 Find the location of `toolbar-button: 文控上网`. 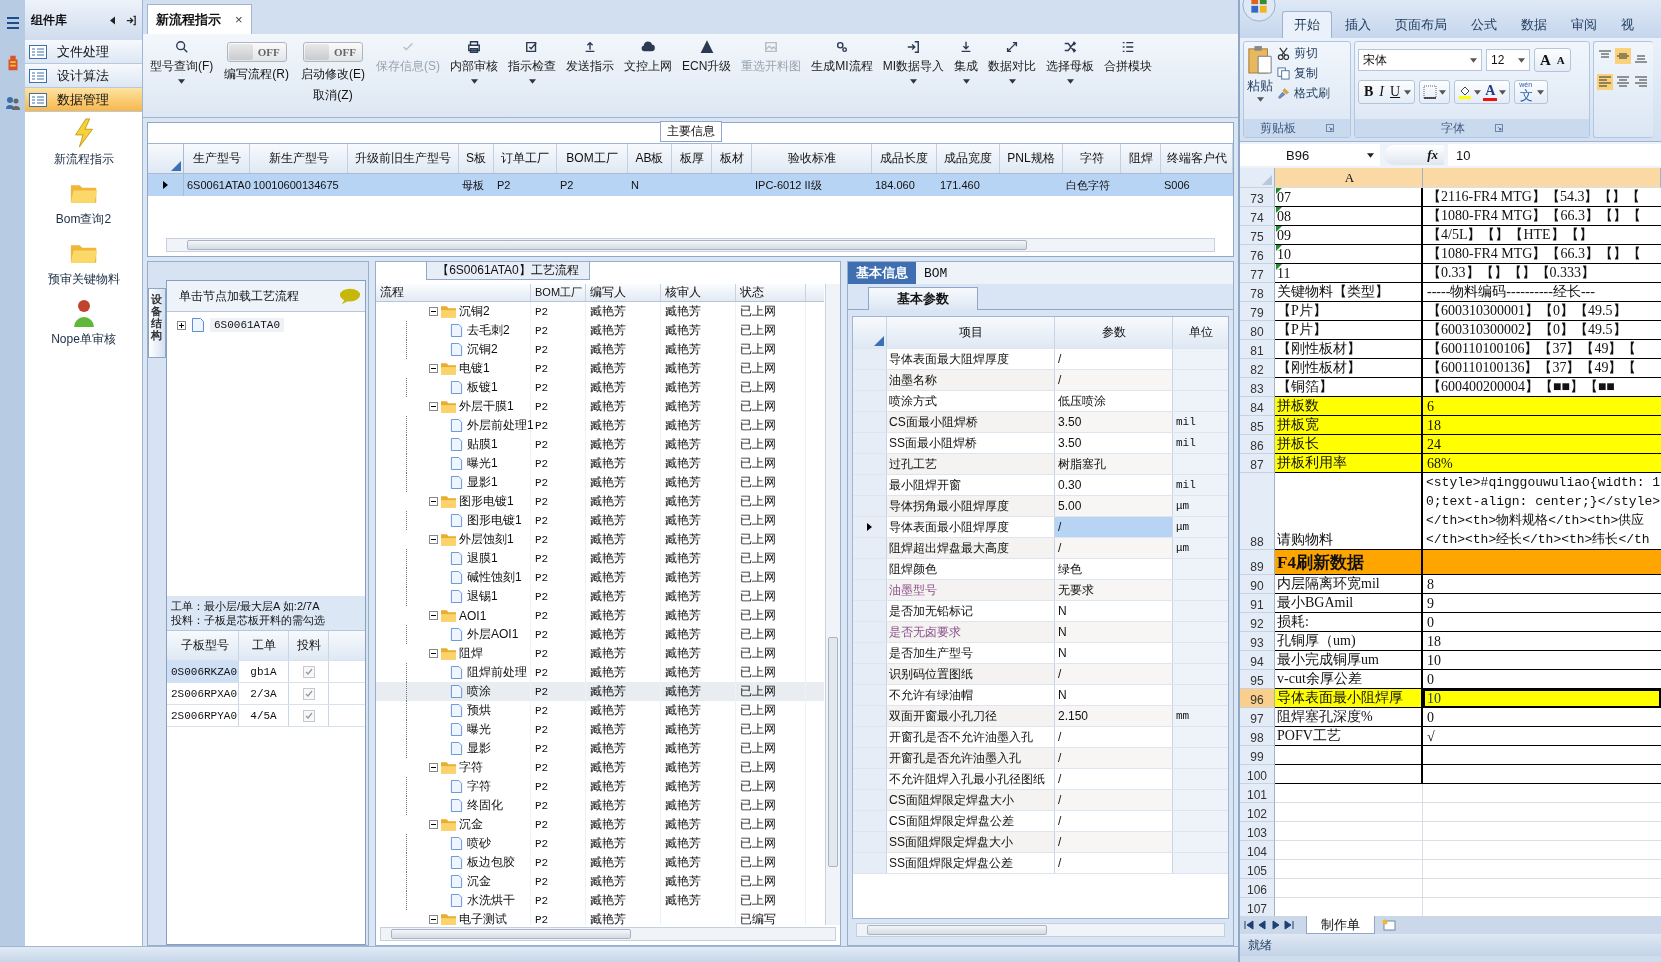

toolbar-button: 文控上网 is located at coordinates (648, 57).